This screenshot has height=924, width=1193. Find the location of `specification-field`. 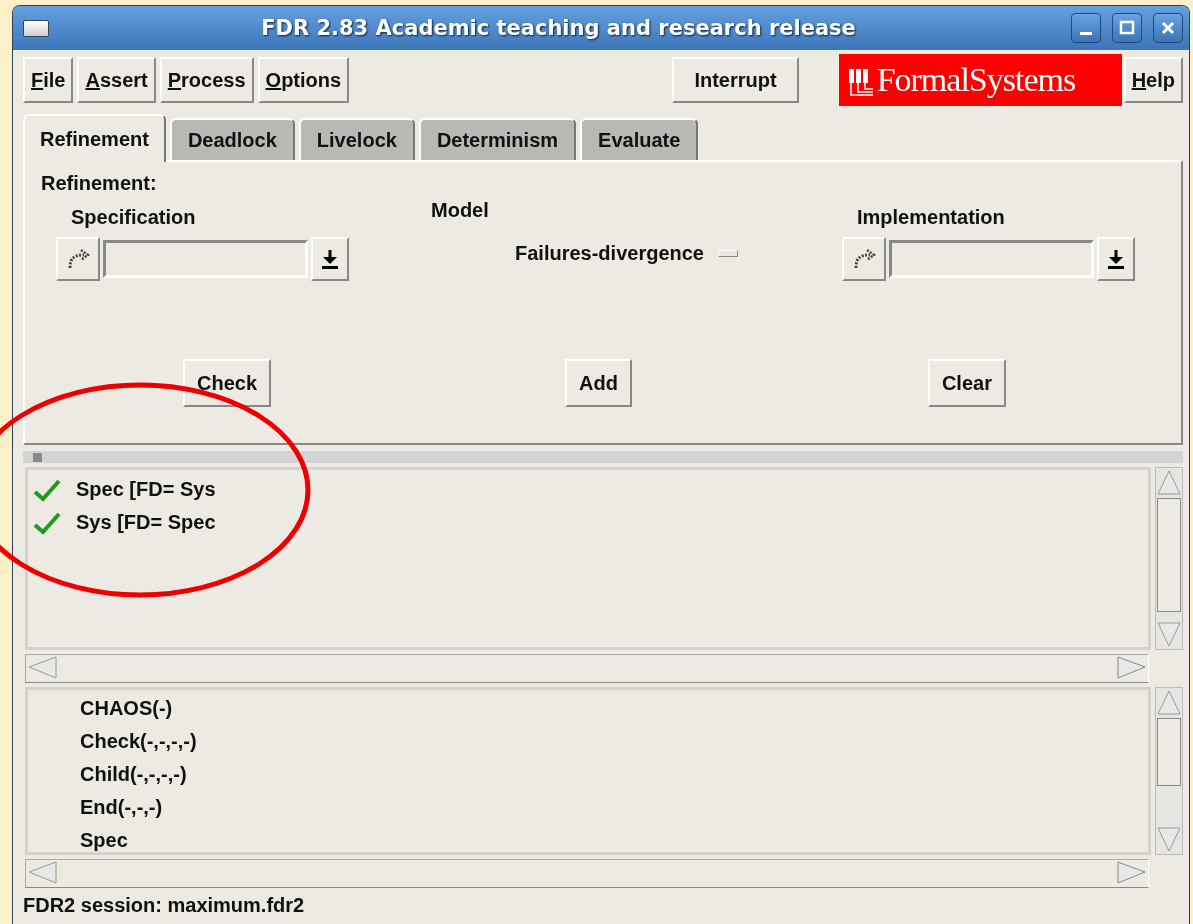

specification-field is located at coordinates (205, 259).